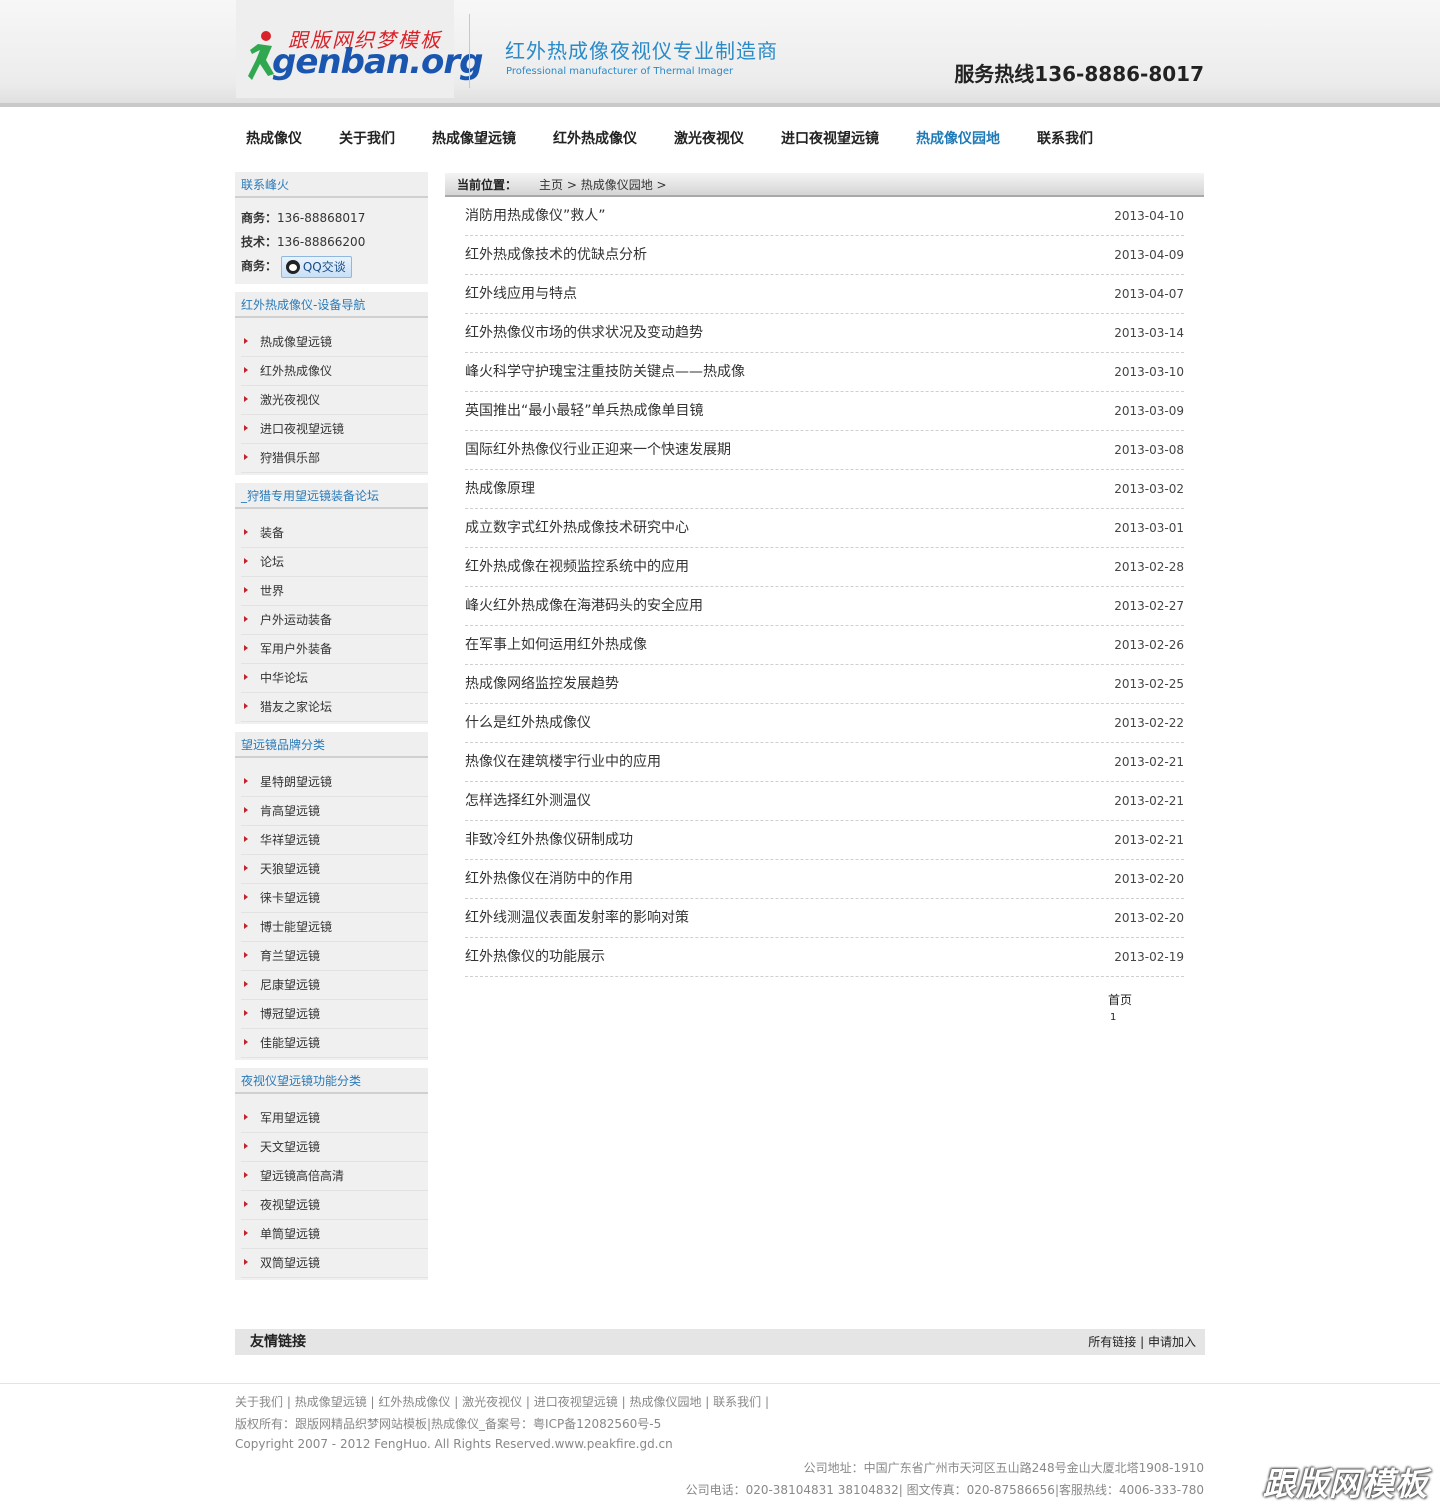 Image resolution: width=1440 pixels, height=1501 pixels. What do you see at coordinates (577, 528) in the screenshot?
I see `news-title-link: 成立数字式红外热成像技术研究中心` at bounding box center [577, 528].